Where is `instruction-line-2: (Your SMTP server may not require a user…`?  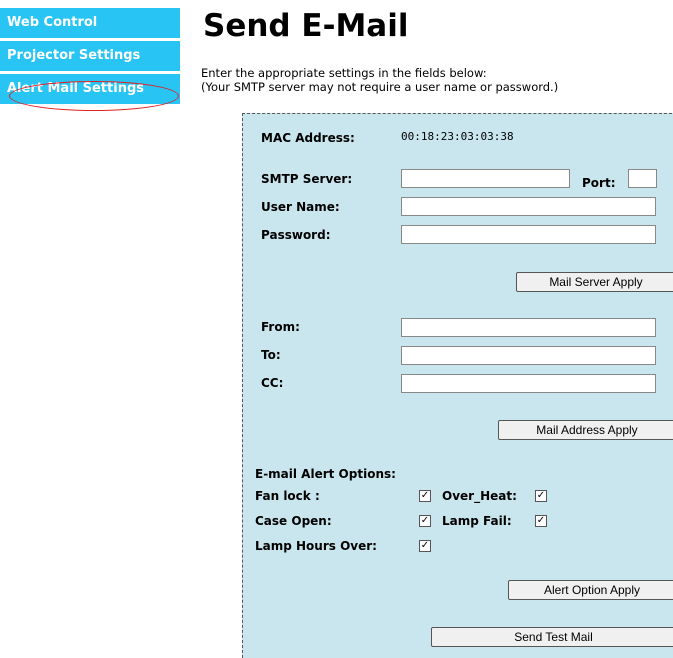
instruction-line-2: (Your SMTP server may not require a user… is located at coordinates (380, 87).